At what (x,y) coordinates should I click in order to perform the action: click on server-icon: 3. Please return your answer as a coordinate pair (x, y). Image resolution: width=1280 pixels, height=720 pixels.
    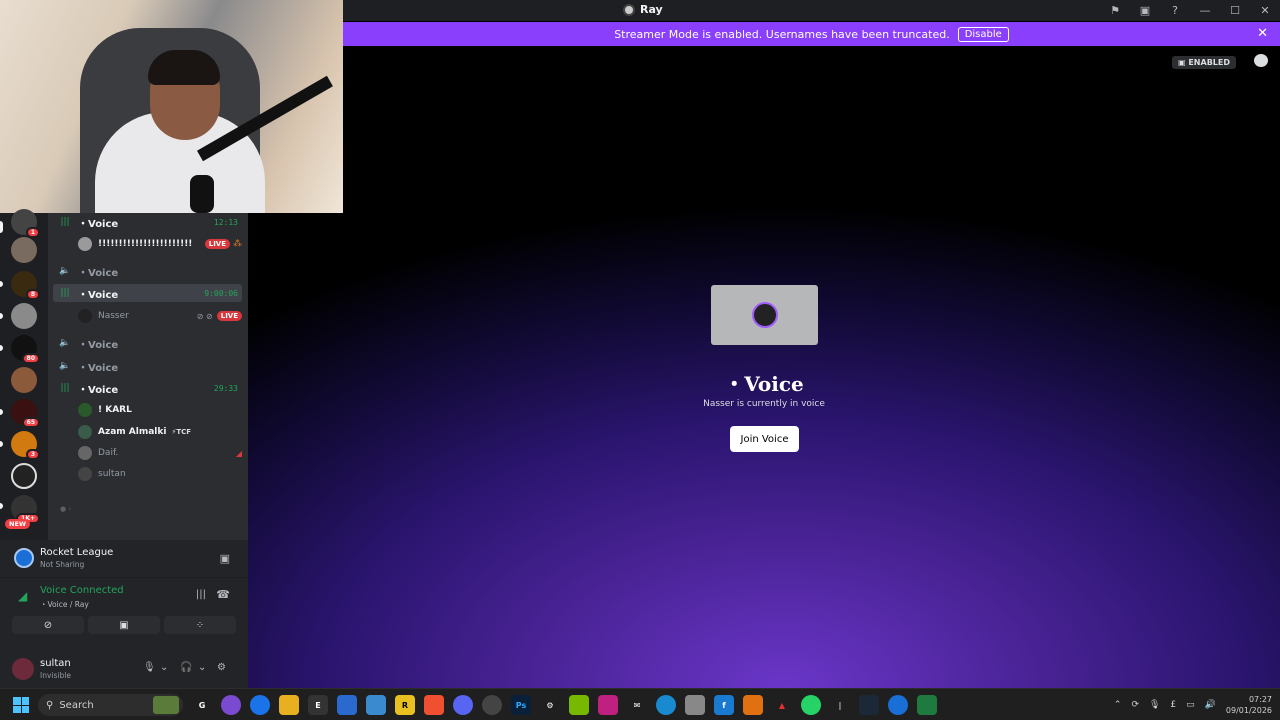
    Looking at the image, I should click on (25, 445).